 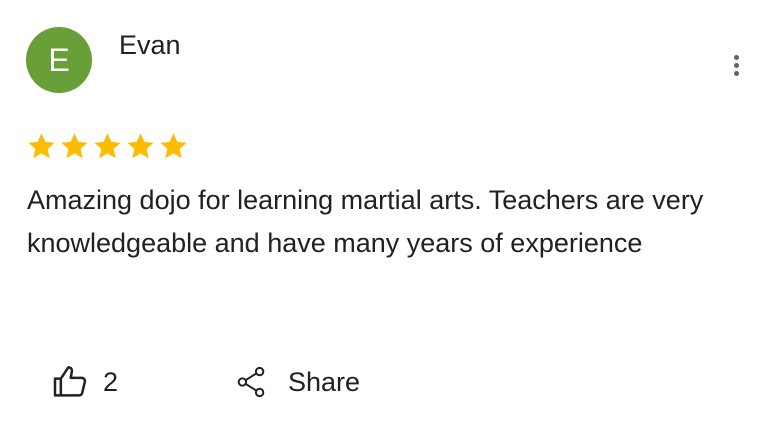 I want to click on review-actions: 2 Share, so click(x=205, y=382).